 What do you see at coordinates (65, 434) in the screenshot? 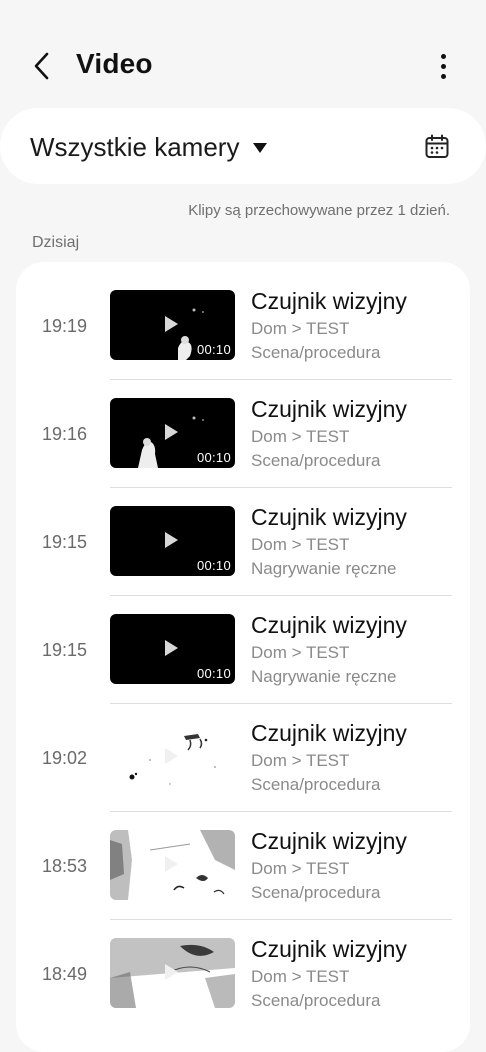
I see `clip-time: 19:16` at bounding box center [65, 434].